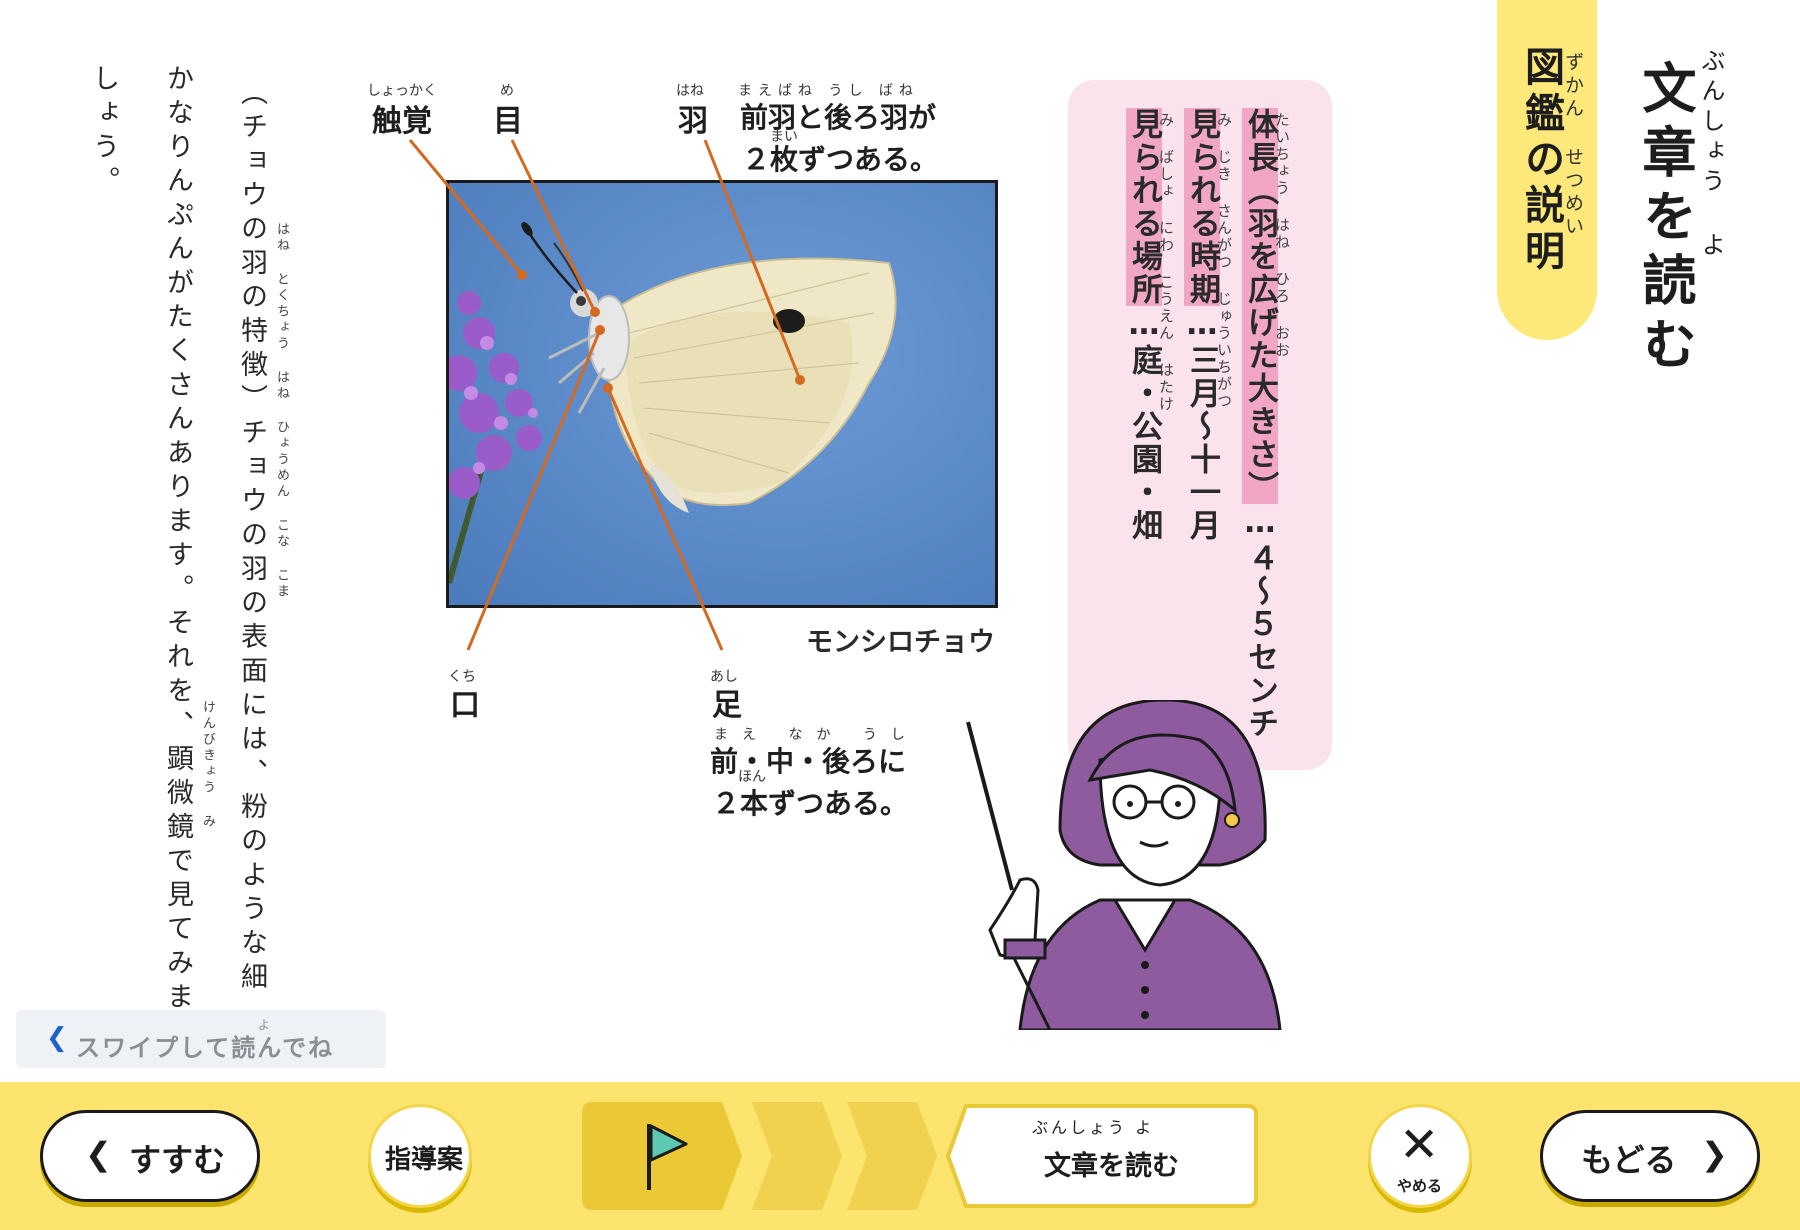  I want to click on chevron-right-icon: ❯, so click(1714, 1154).